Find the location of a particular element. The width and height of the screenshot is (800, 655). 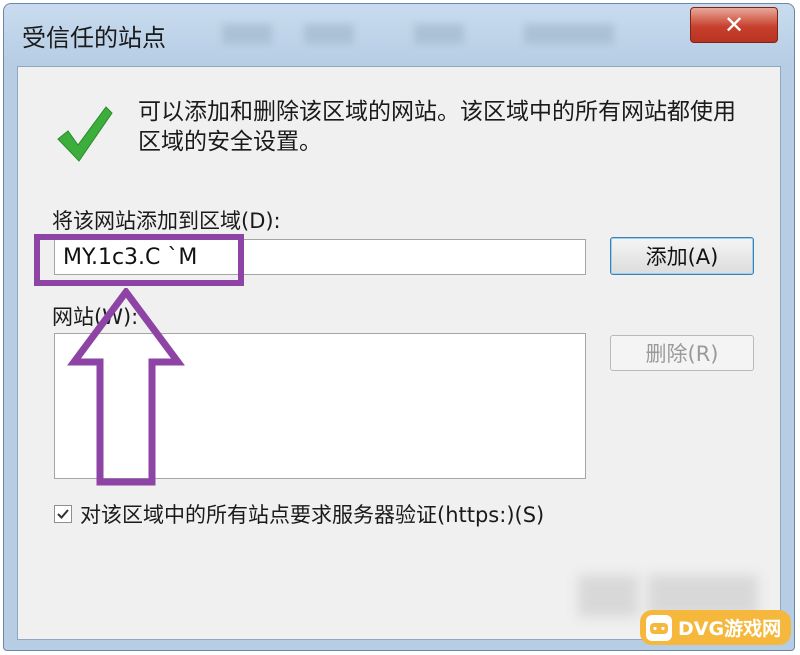

annotation-highlight-box is located at coordinates (139, 260).